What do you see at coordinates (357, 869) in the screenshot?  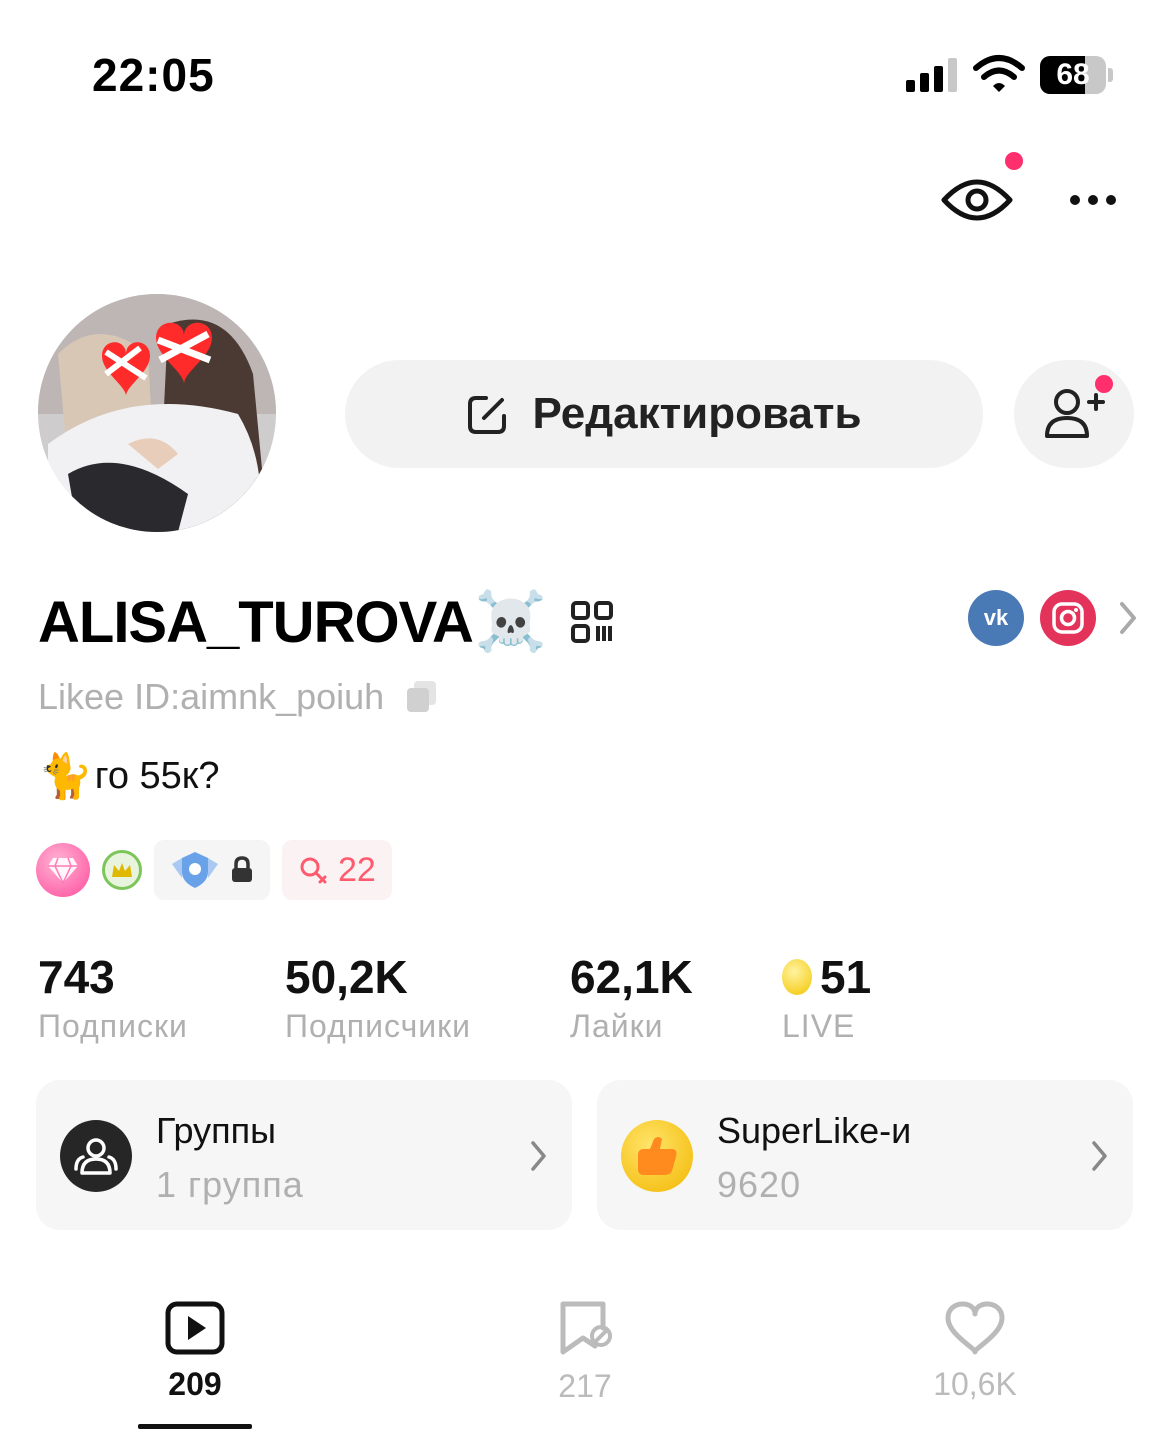 I see `level-number: 22` at bounding box center [357, 869].